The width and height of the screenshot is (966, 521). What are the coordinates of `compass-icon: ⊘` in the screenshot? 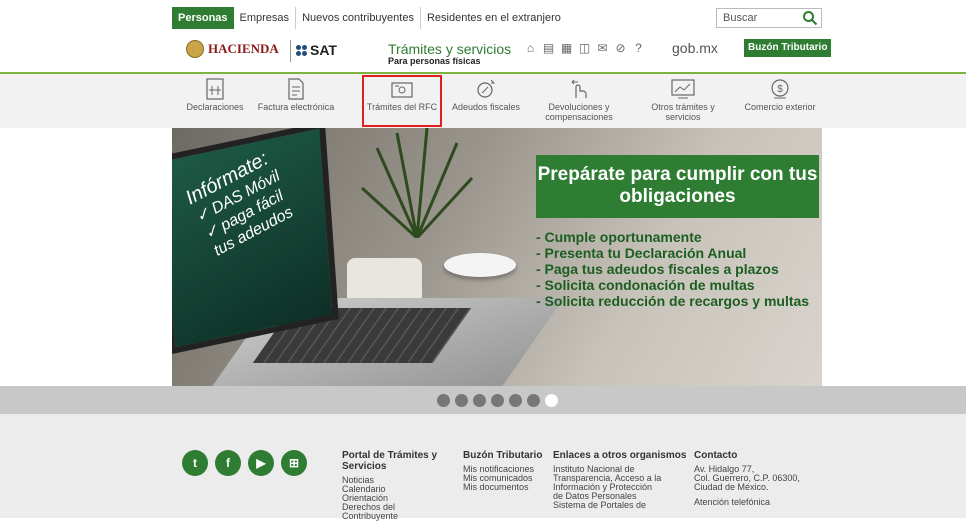 It's located at (620, 48).